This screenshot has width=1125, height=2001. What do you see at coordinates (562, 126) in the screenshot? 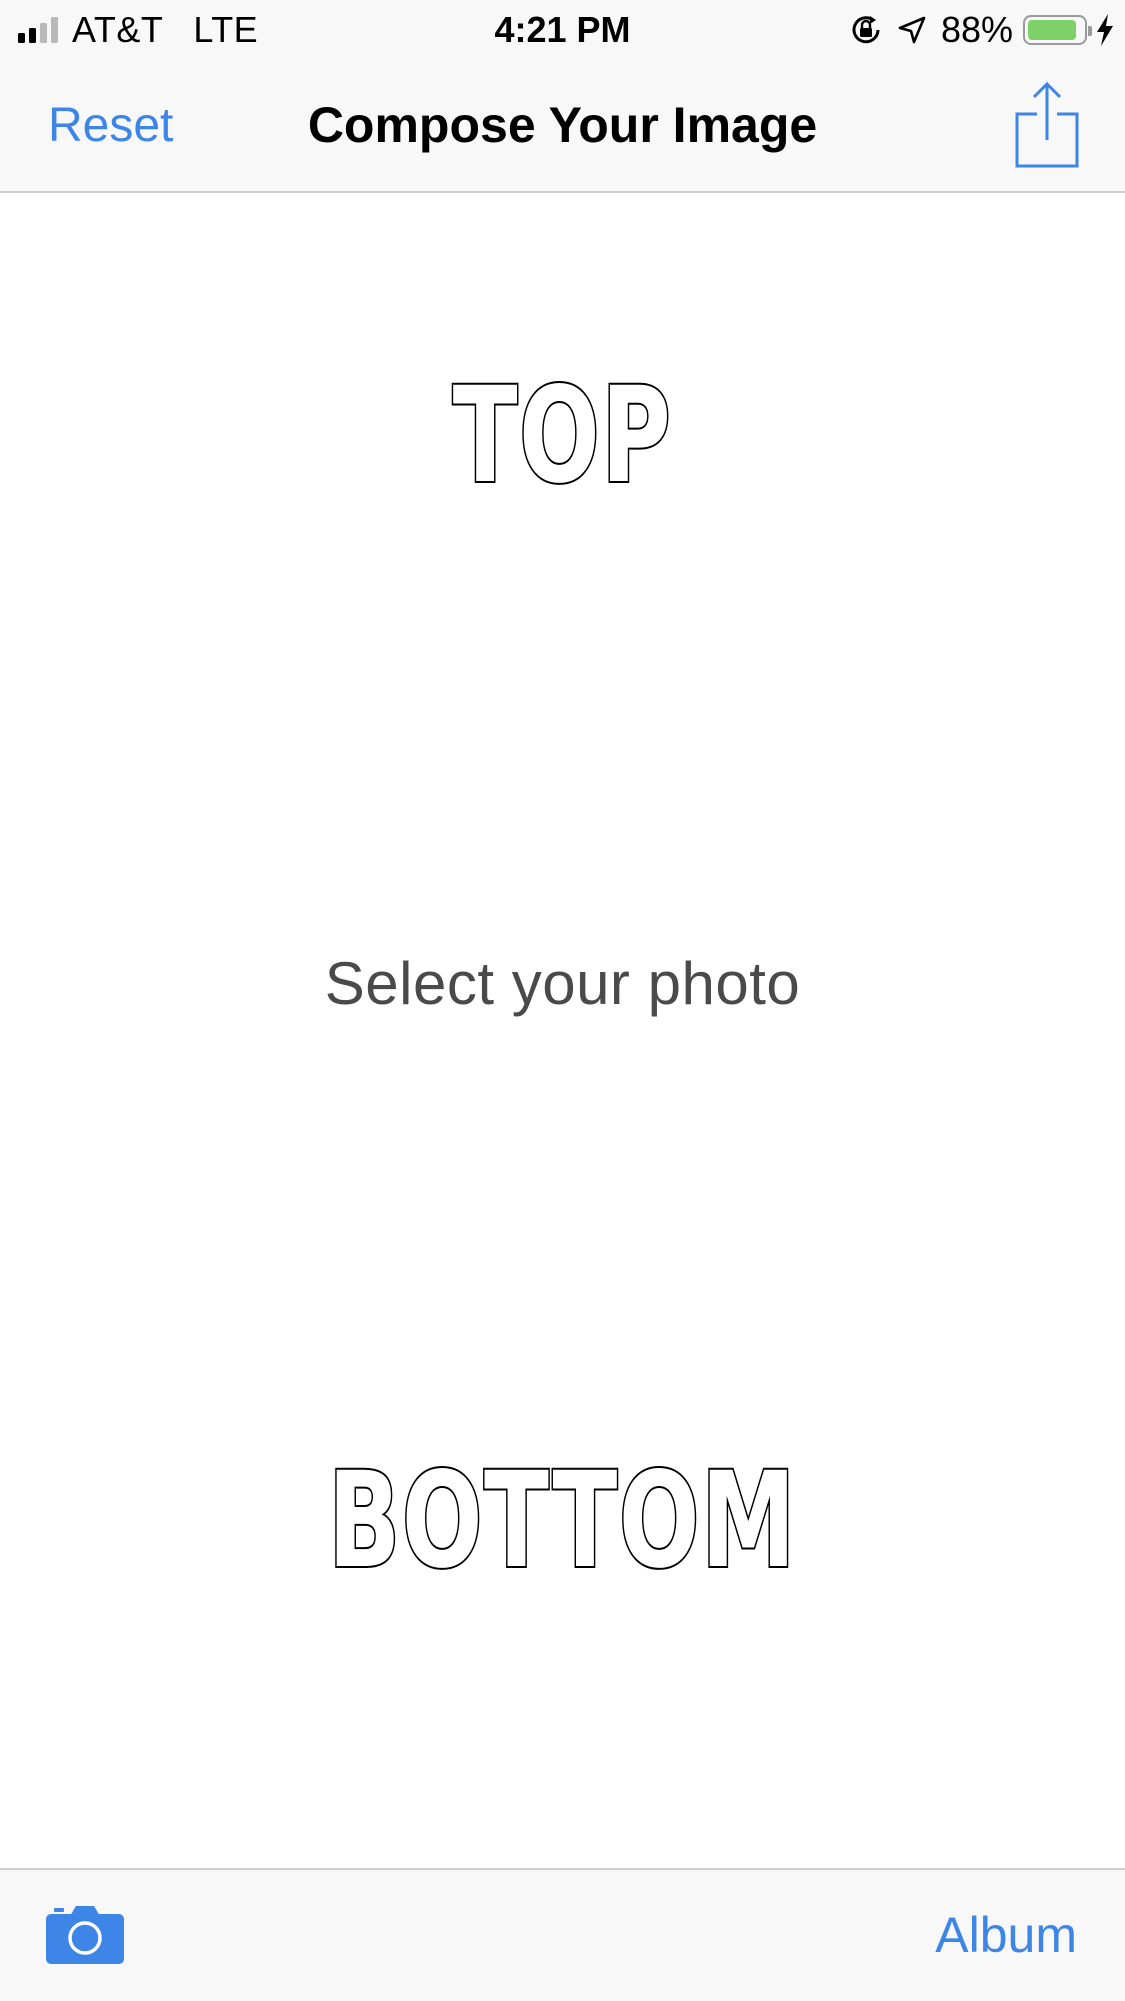
I see `navigation-bar: Reset Compose Your Image` at bounding box center [562, 126].